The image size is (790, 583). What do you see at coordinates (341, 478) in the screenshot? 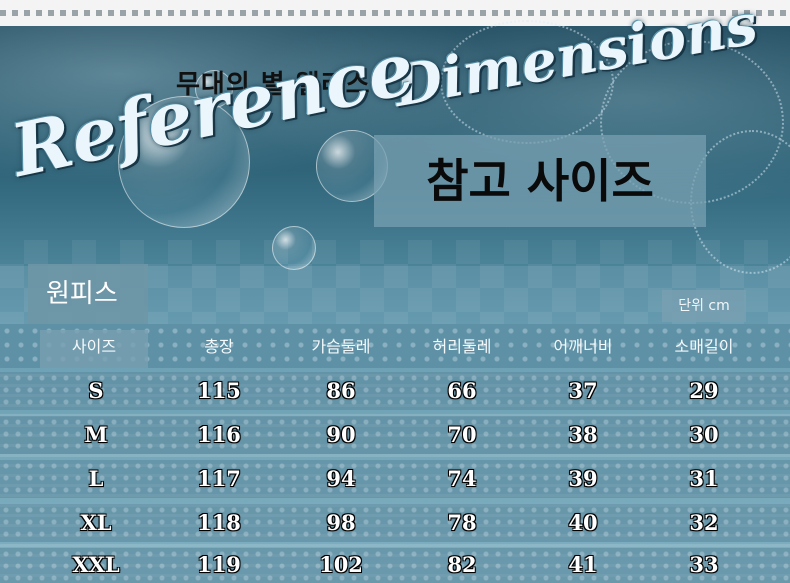
I see `cell-chest: 94` at bounding box center [341, 478].